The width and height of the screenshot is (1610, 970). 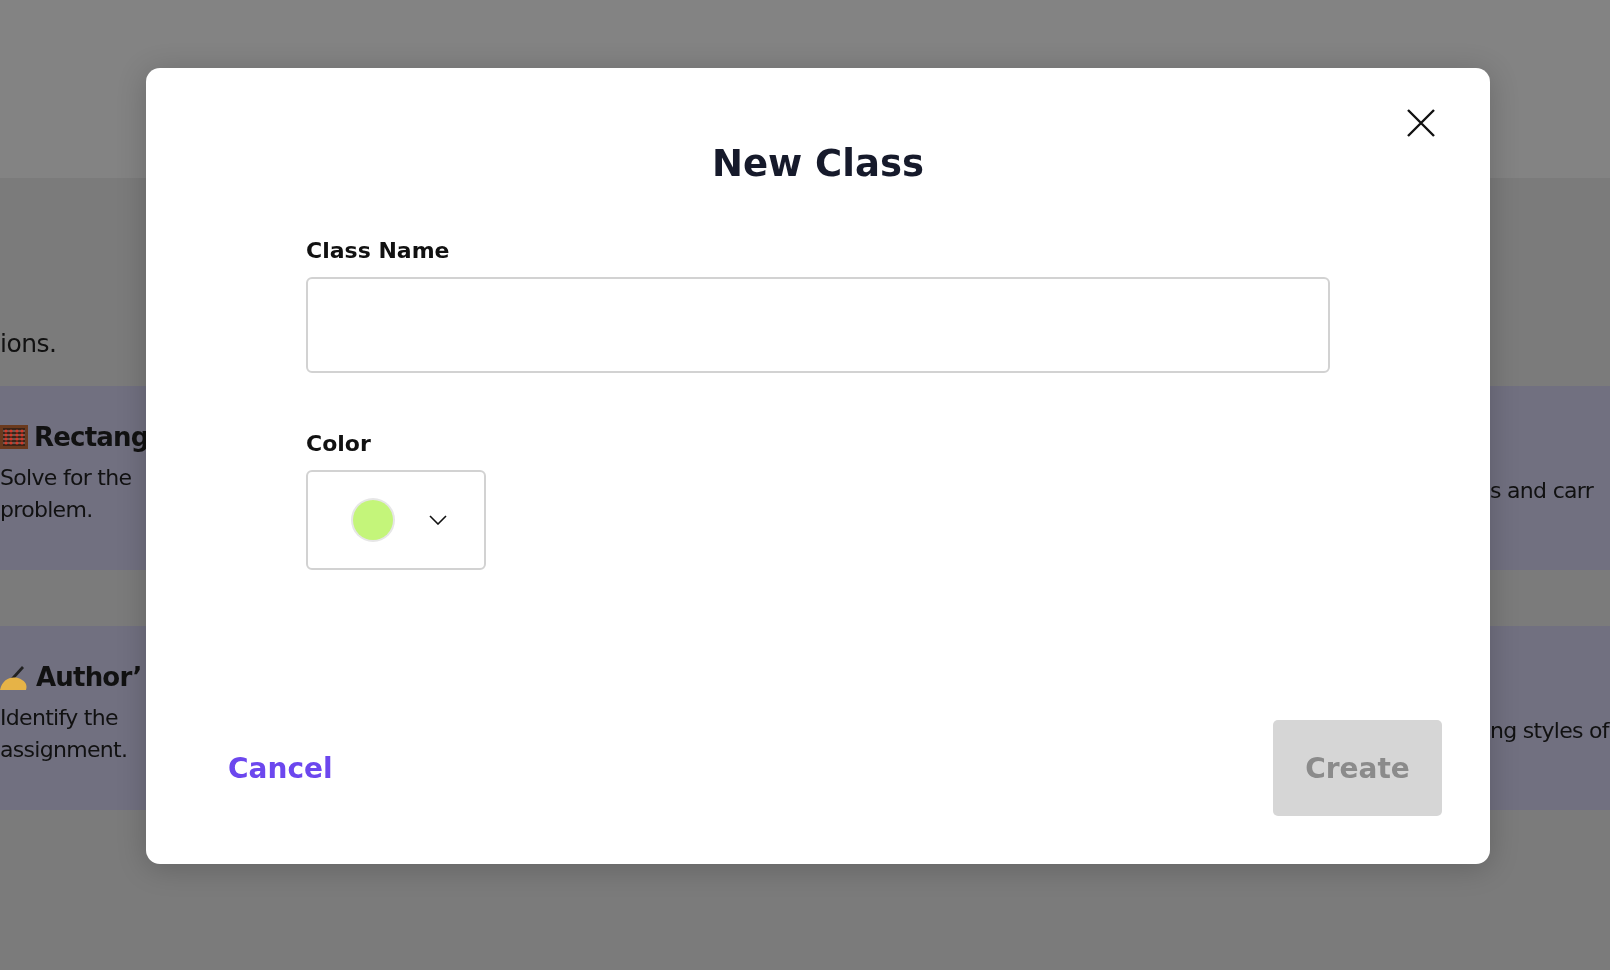 I want to click on card-title: Rectang, so click(x=91, y=437).